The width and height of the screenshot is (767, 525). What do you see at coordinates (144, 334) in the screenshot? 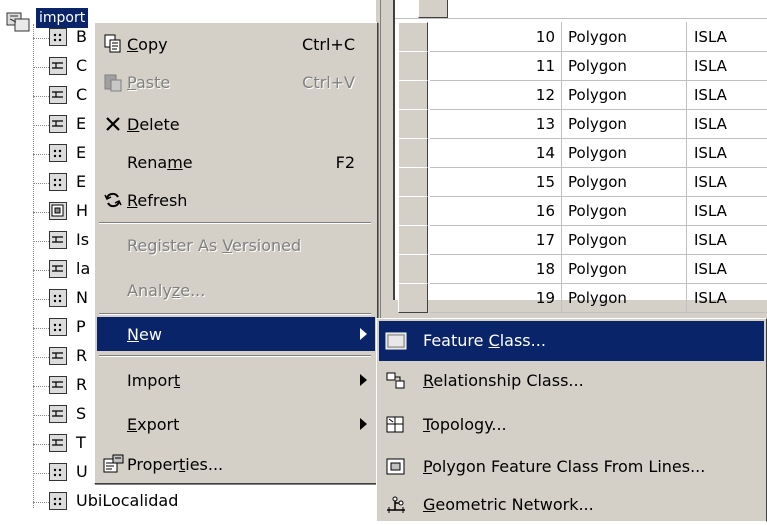
I see `menu-item-label: New` at bounding box center [144, 334].